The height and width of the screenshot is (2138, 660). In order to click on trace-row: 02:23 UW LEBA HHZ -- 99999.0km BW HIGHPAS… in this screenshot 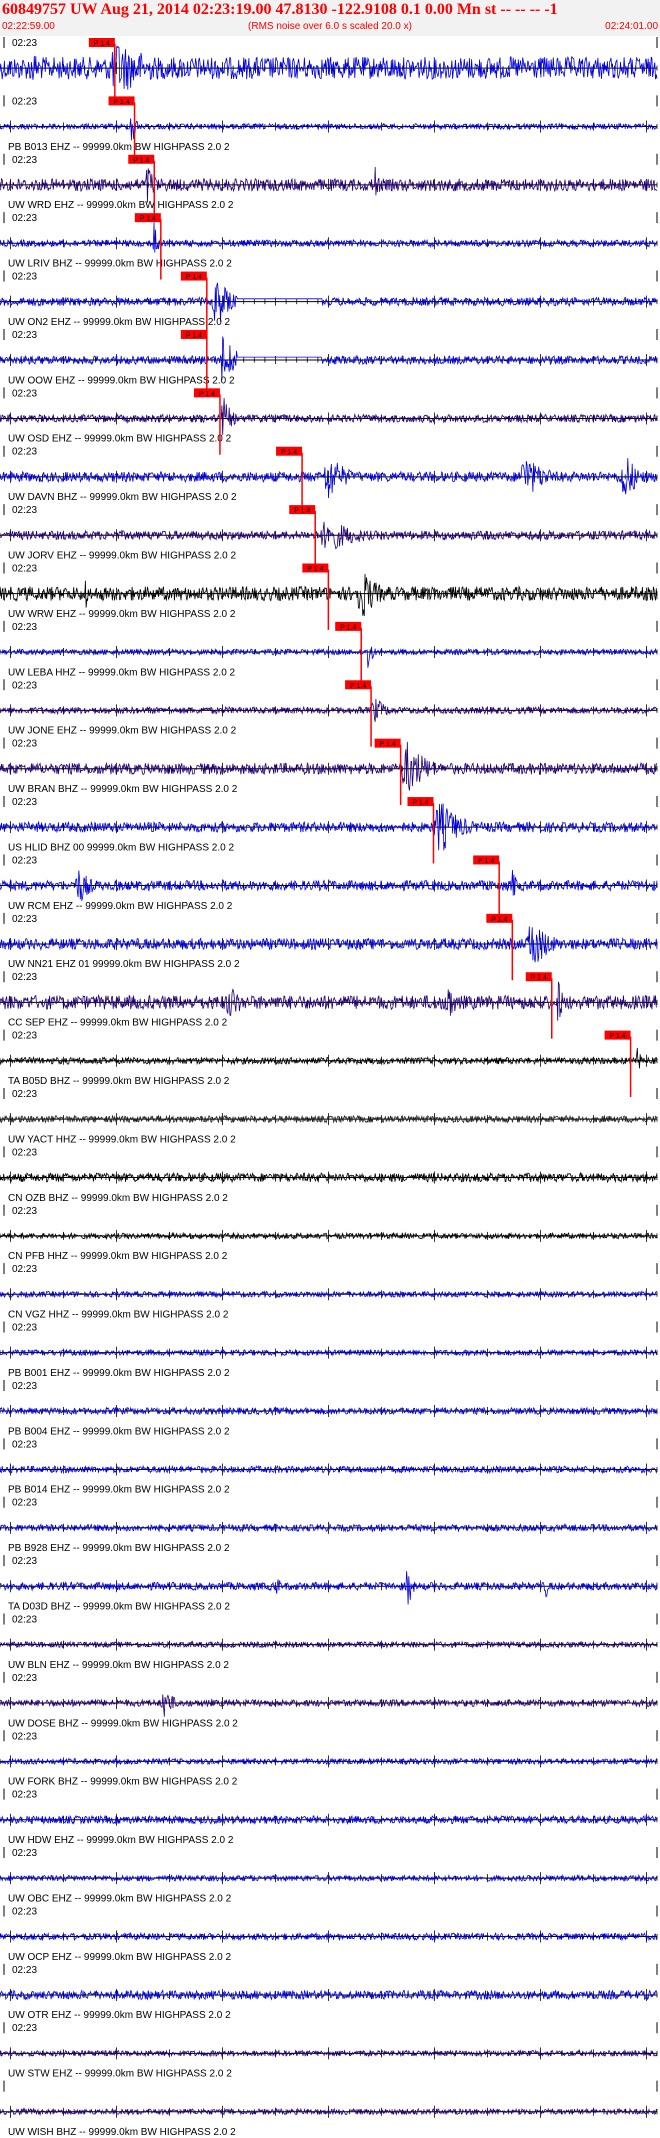, I will do `click(329, 654)`.